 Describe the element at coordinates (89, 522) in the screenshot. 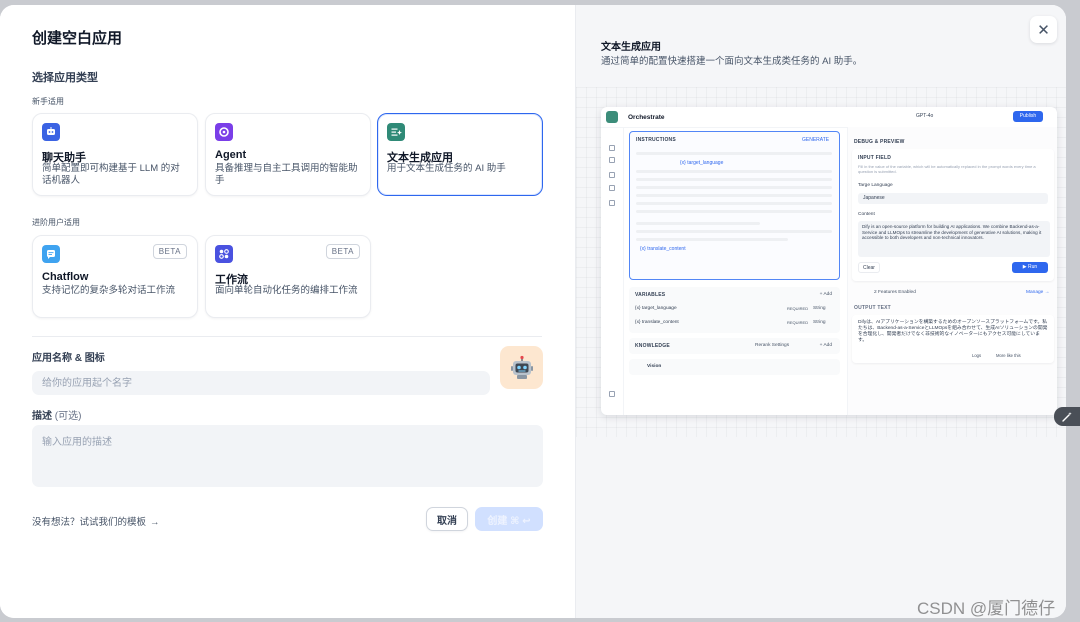

I see `try-templates-text: 没有想法？试试我们的模板` at that location.